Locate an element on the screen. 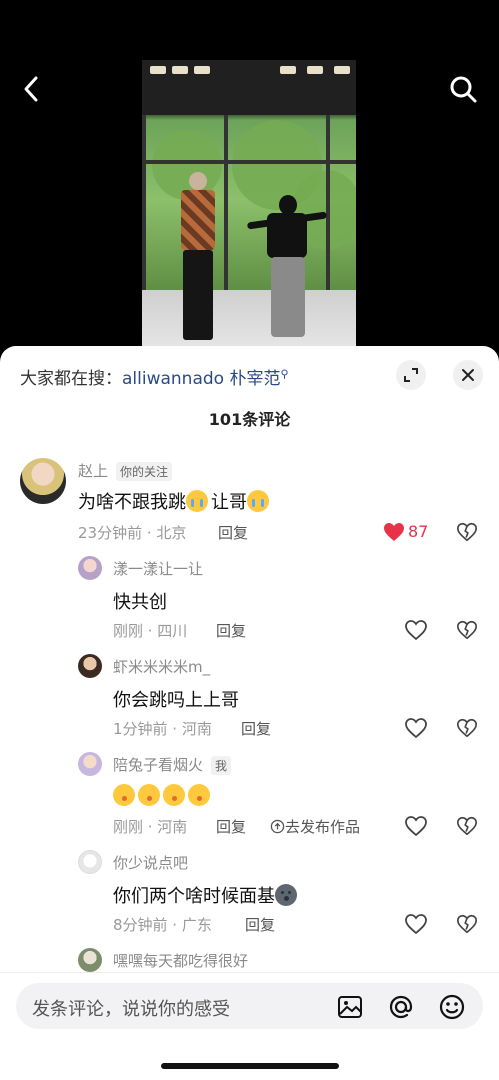  like-count: 87 is located at coordinates (418, 531).